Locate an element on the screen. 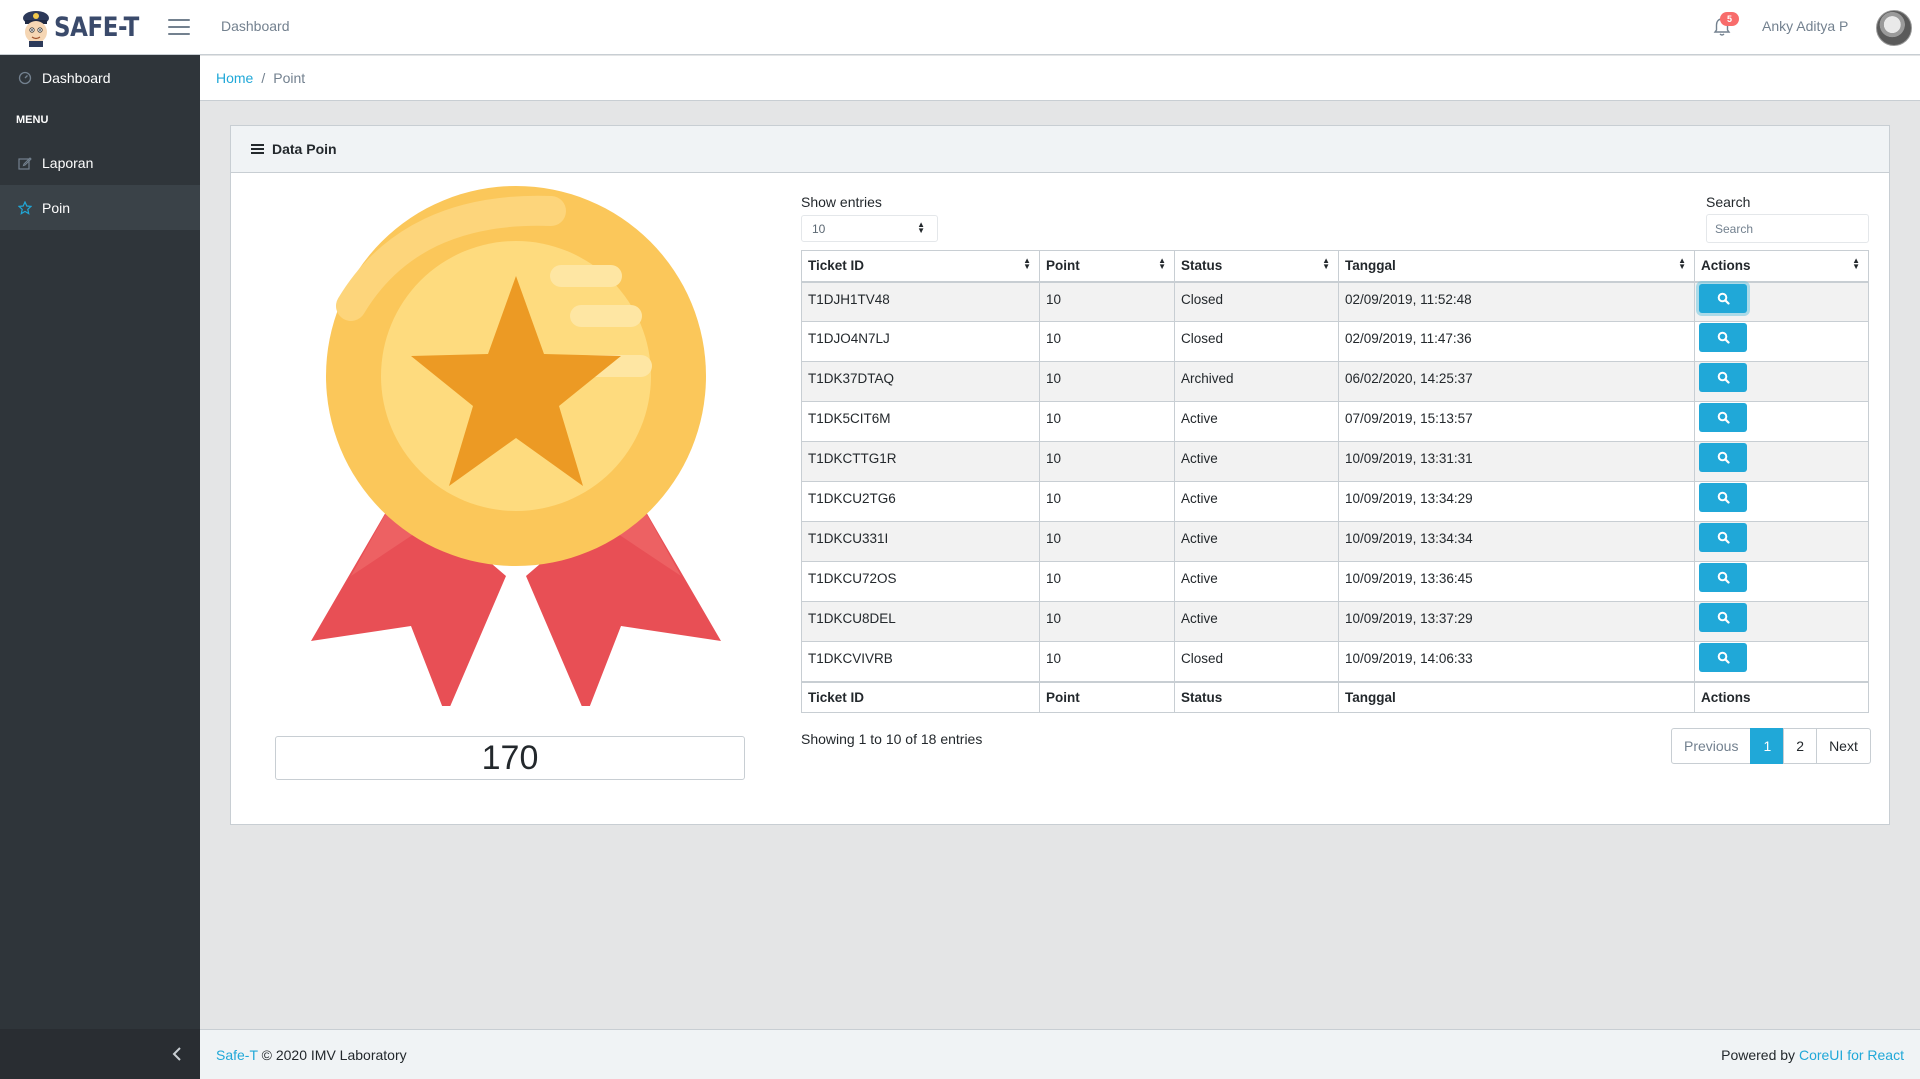 The image size is (1920, 1079). column-header-point: Point ▲ ▼ is located at coordinates (1107, 266).